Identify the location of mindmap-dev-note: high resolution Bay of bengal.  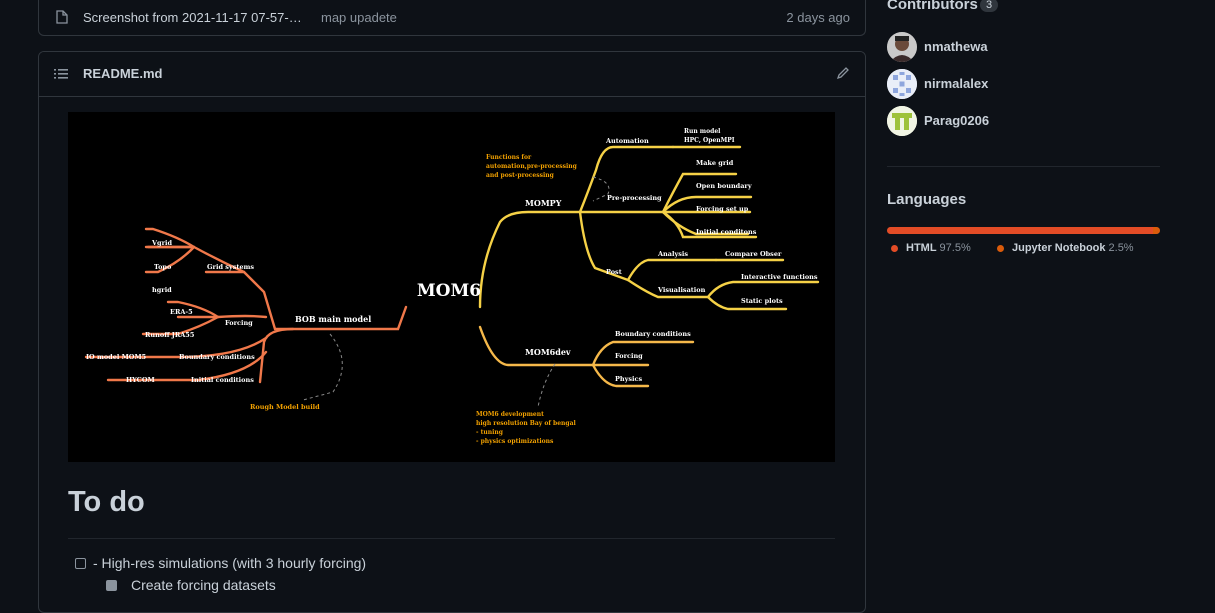
(526, 423).